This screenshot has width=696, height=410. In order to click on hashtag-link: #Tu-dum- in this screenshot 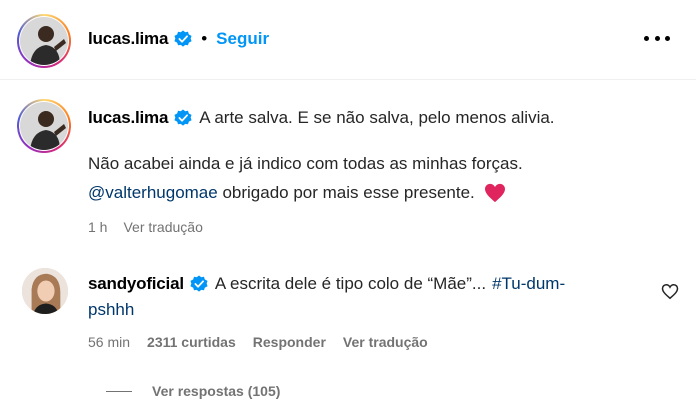, I will do `click(528, 284)`.